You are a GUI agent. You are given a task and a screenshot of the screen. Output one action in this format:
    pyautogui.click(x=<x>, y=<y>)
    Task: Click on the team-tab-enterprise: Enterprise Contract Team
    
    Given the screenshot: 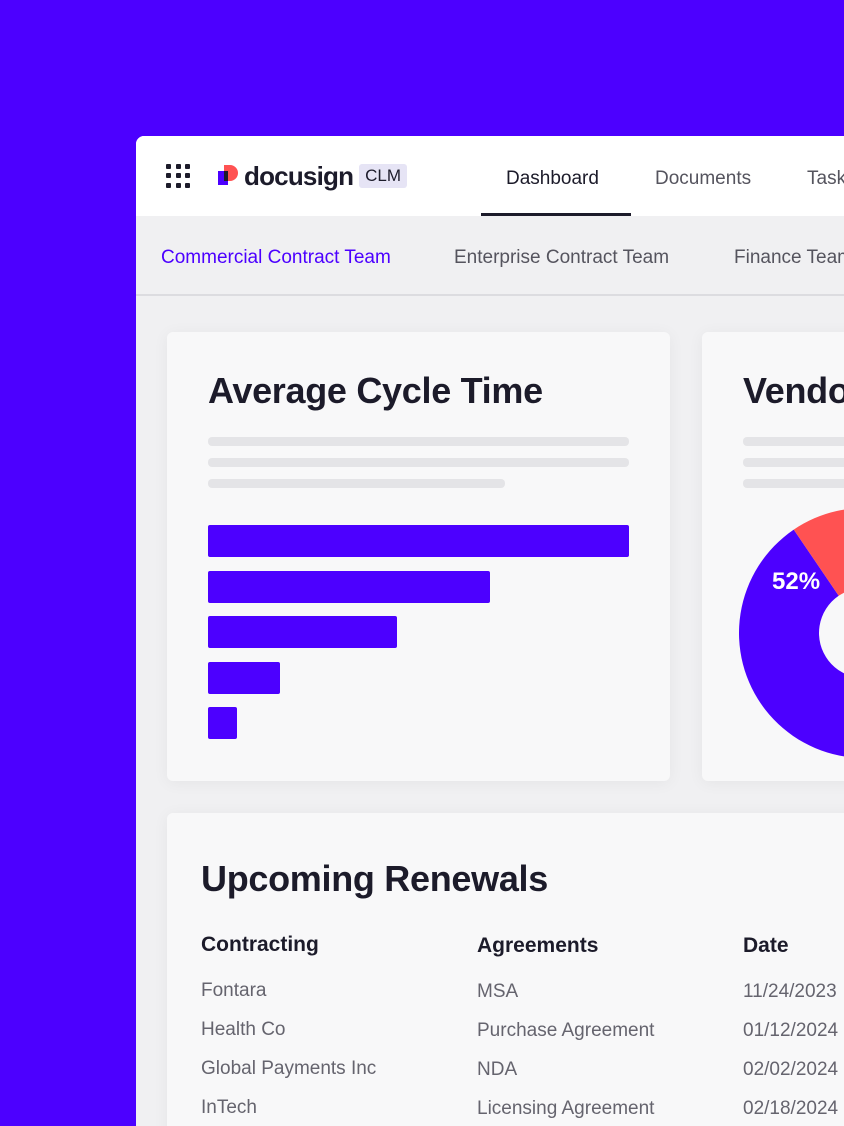 What is the action you would take?
    pyautogui.click(x=561, y=258)
    